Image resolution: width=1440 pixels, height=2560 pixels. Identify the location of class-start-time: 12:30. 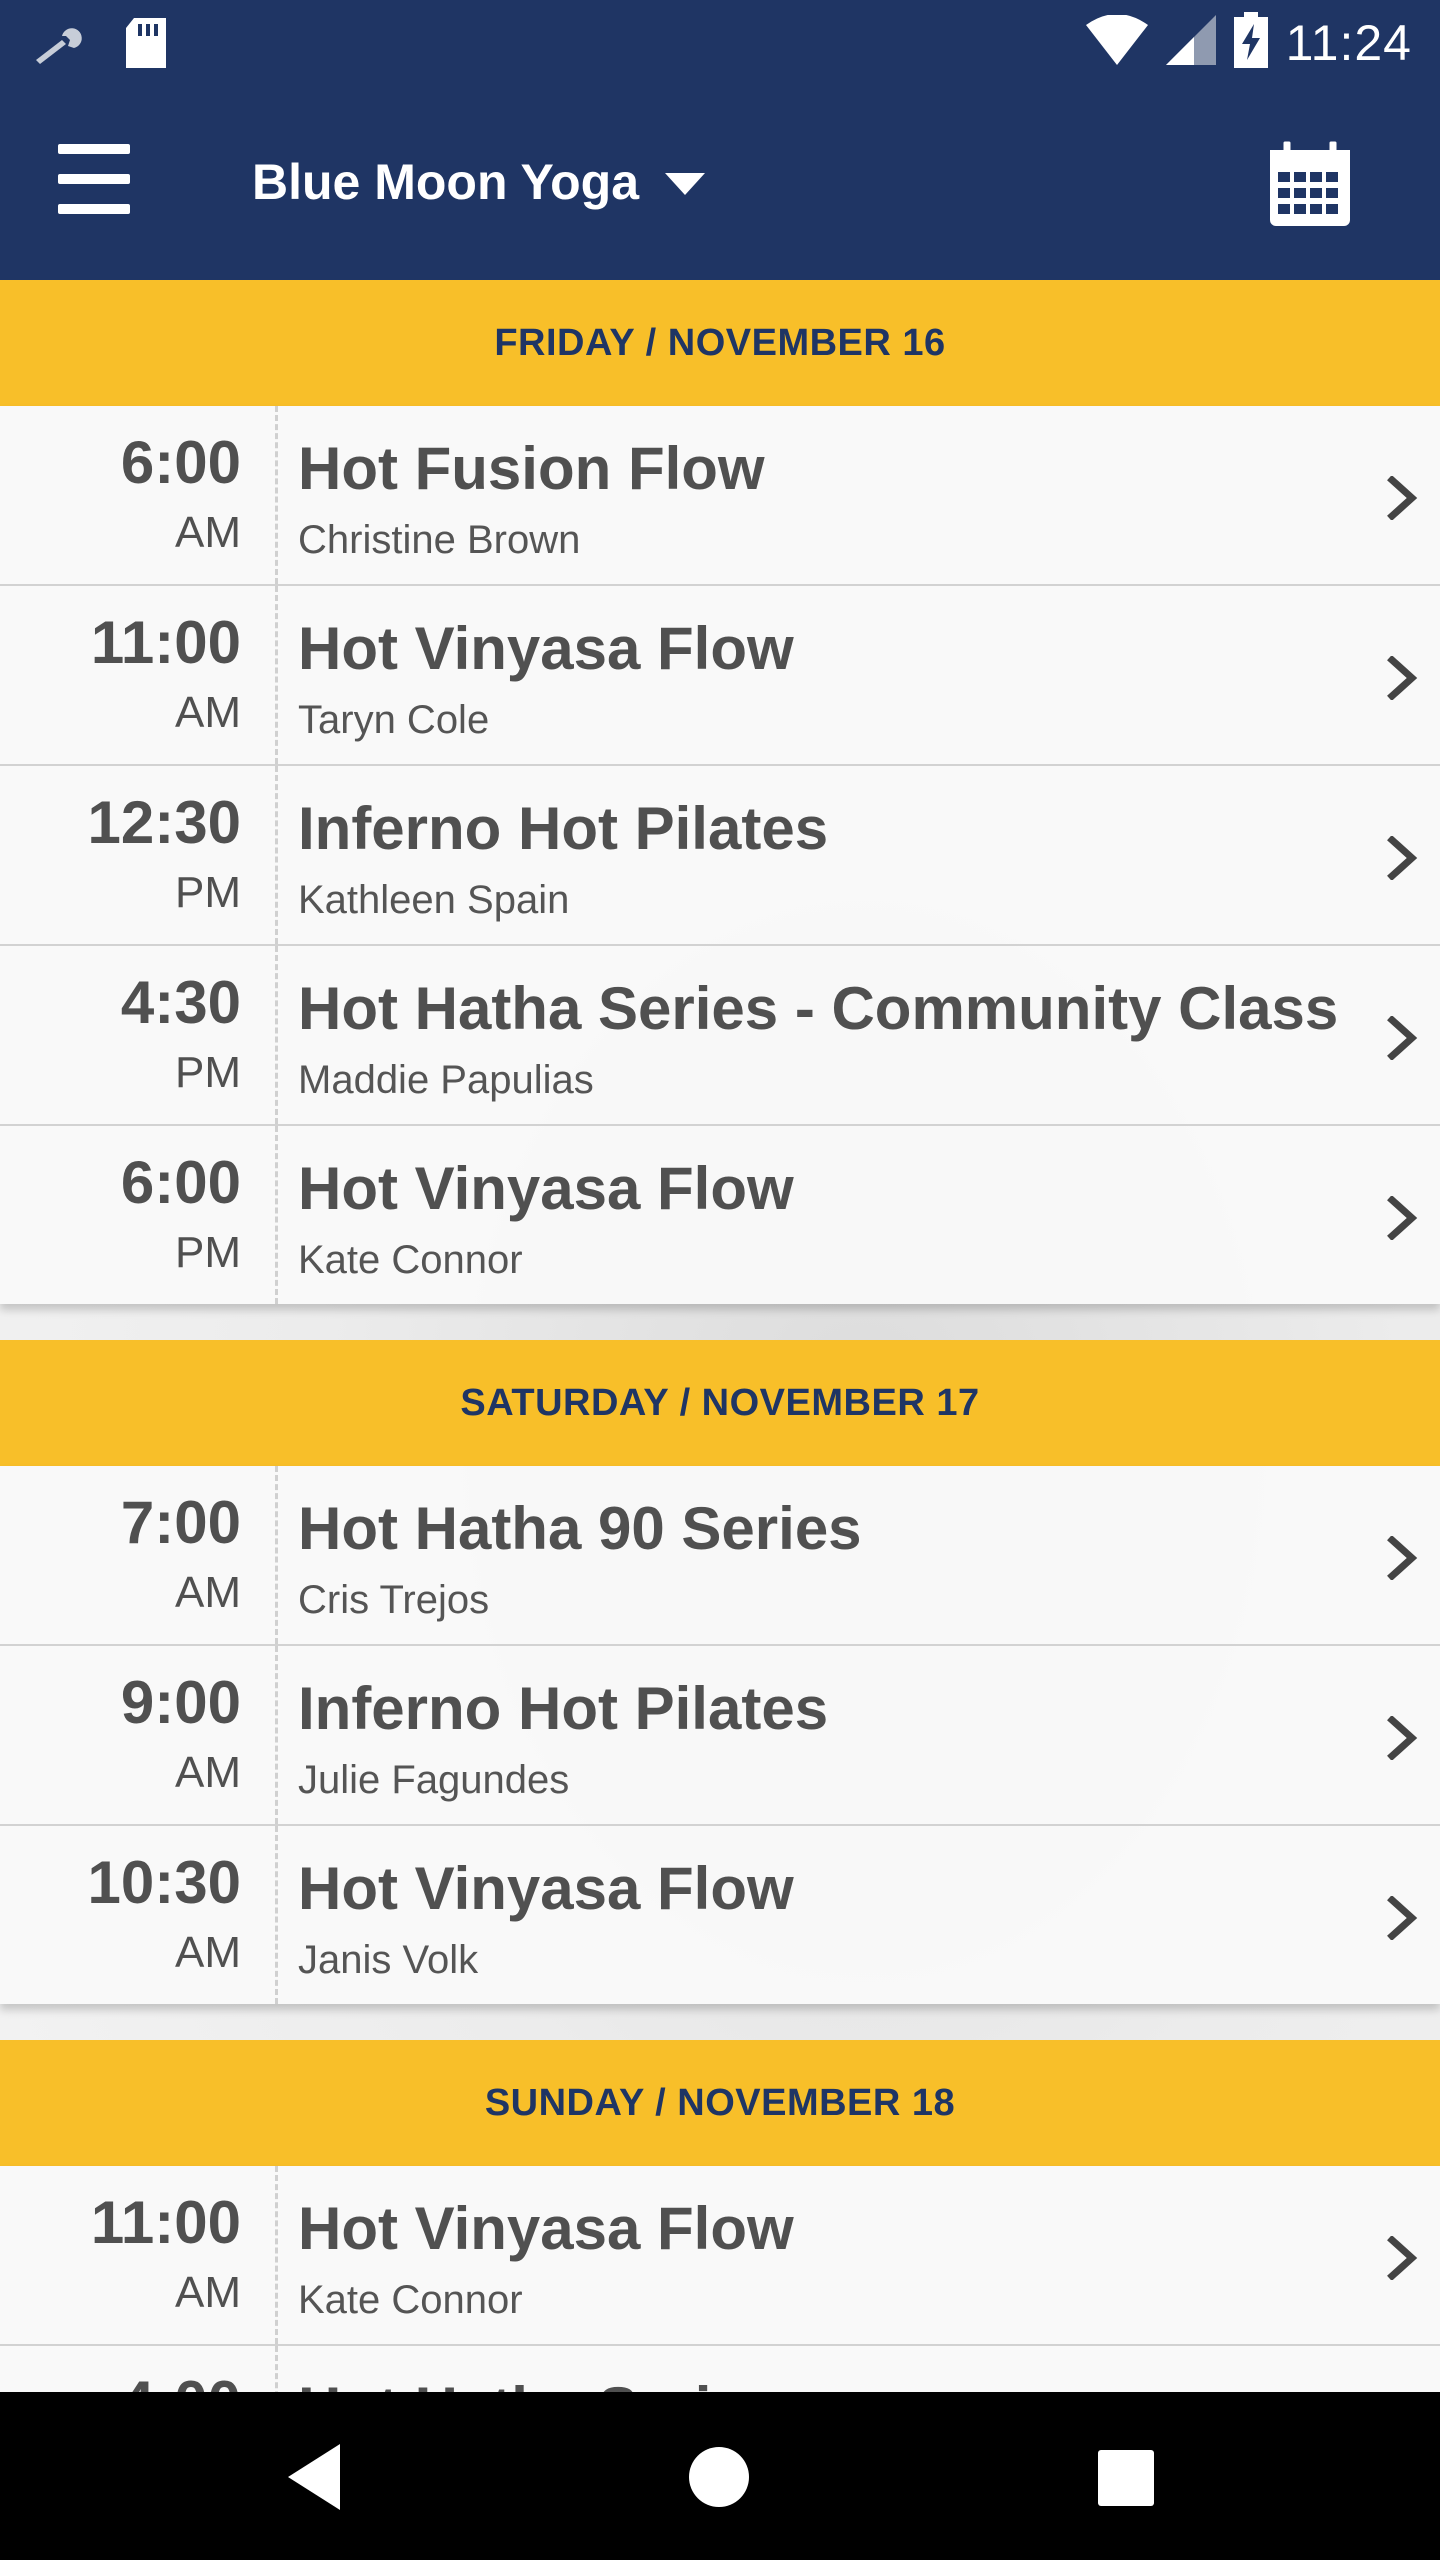
(164, 822).